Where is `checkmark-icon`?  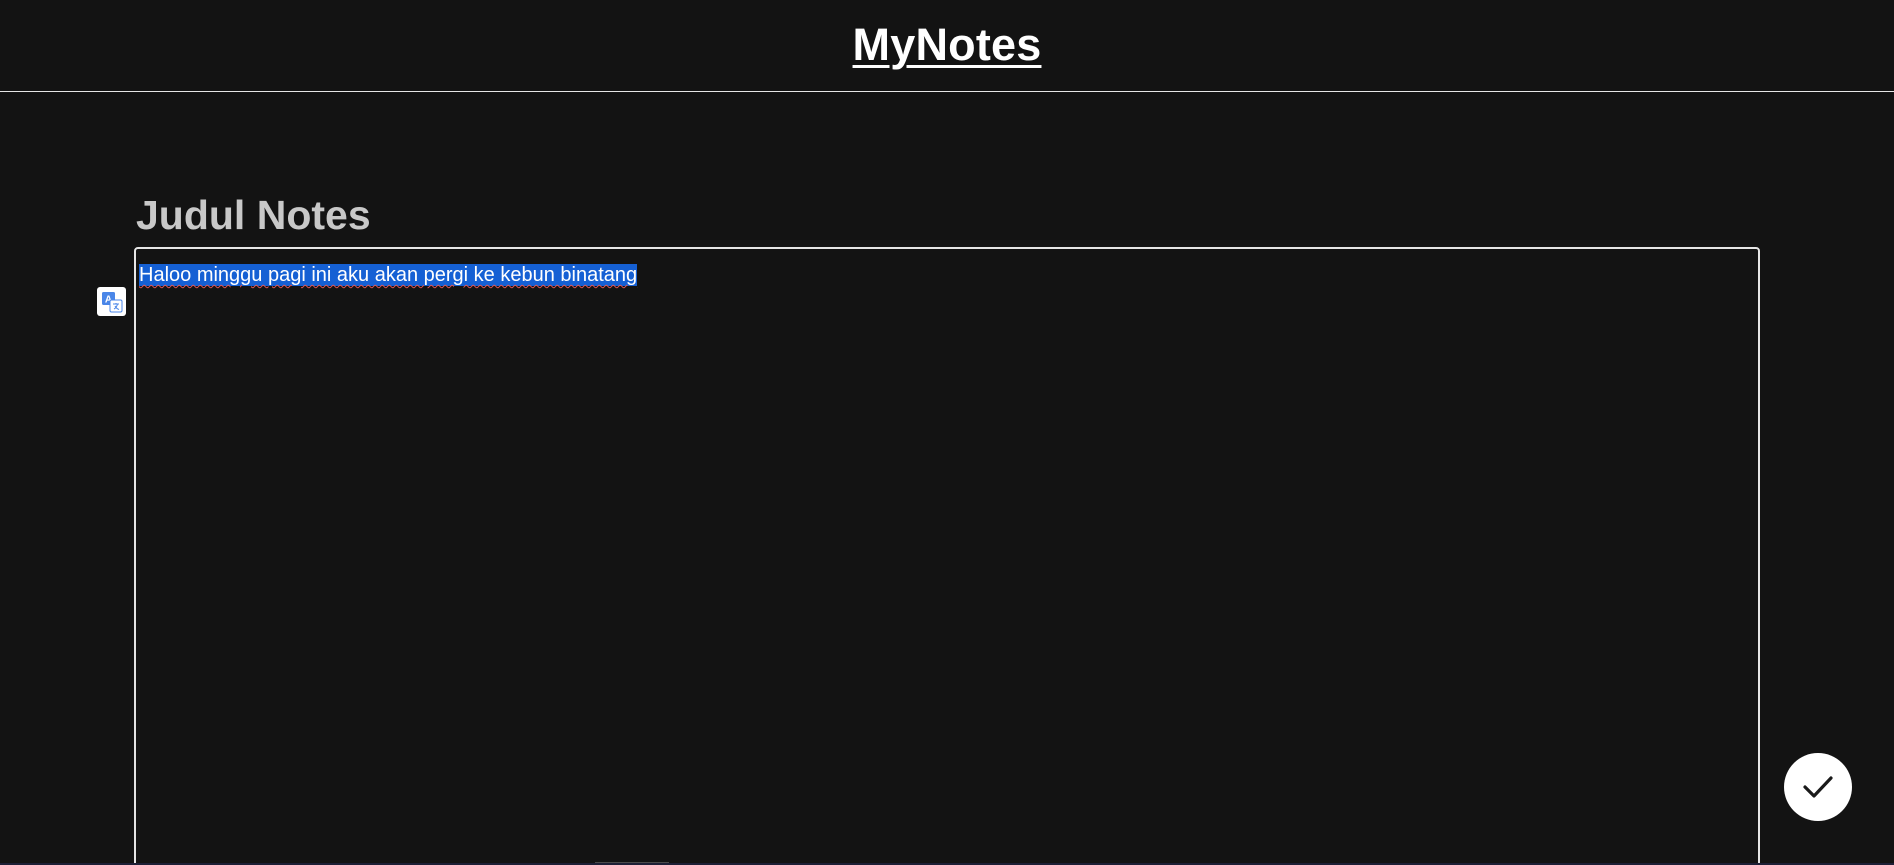
checkmark-icon is located at coordinates (1818, 787).